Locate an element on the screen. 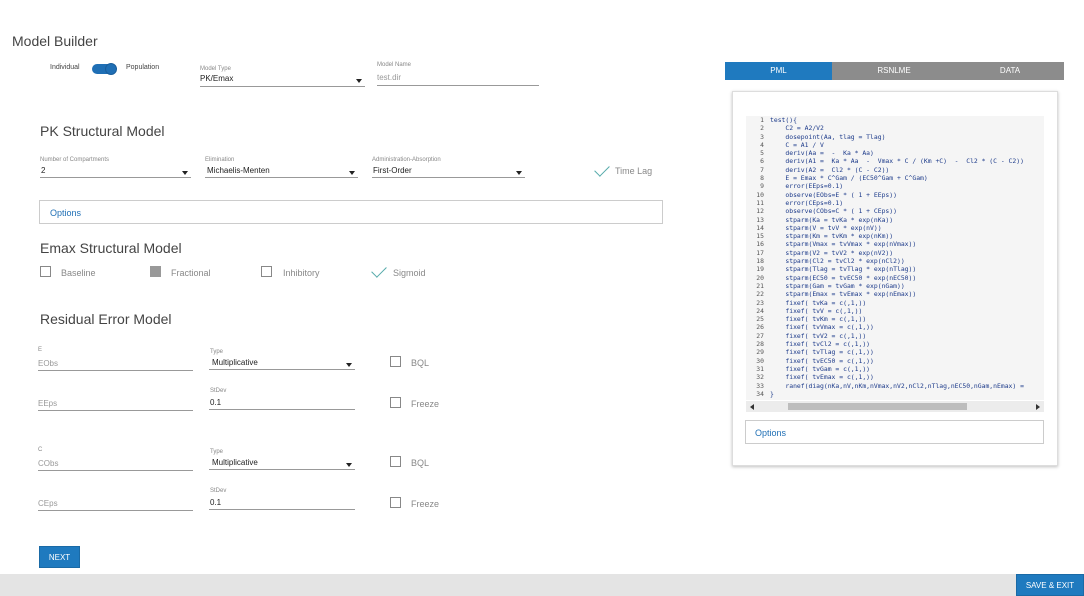 The height and width of the screenshot is (596, 1084). save-exit-button: SAVE & EXIT is located at coordinates (1050, 585).